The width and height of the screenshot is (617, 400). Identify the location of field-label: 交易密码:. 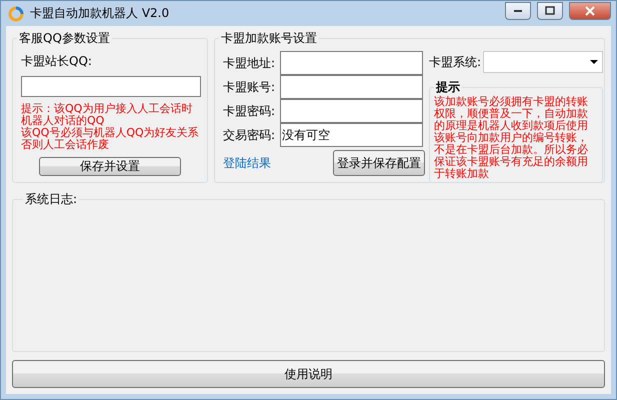
(249, 135).